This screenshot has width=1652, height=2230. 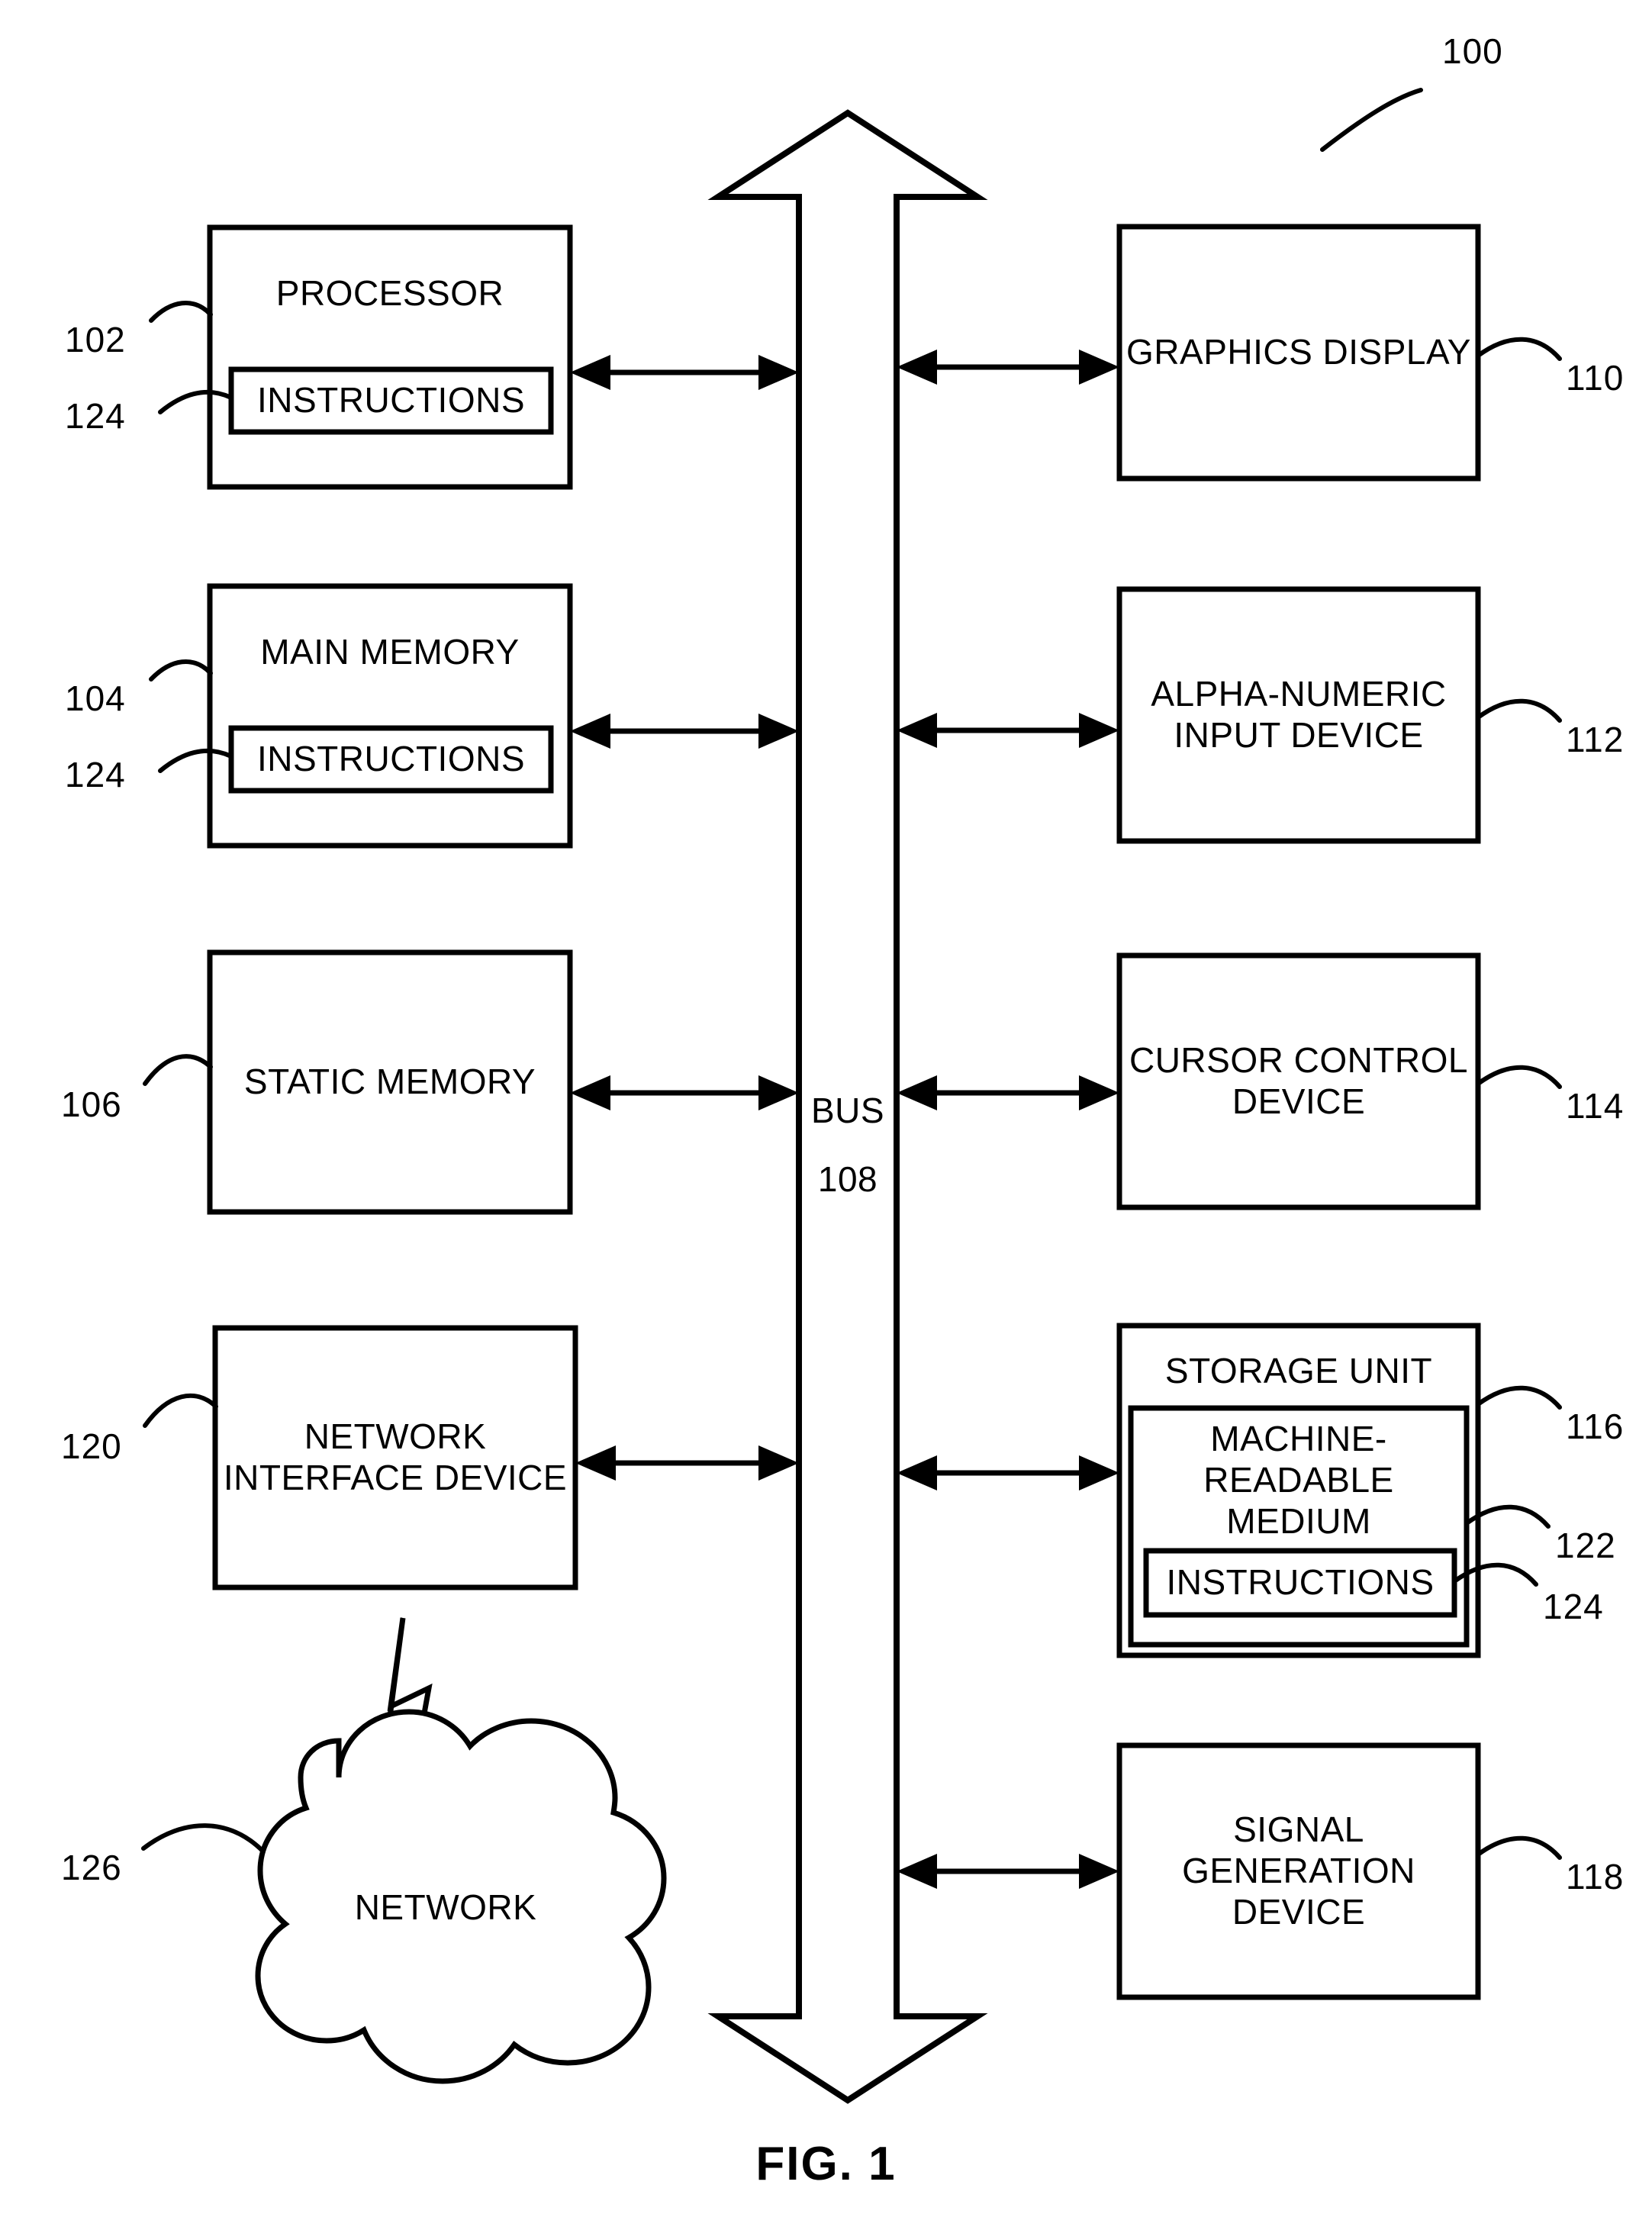 I want to click on connector-bus-graphics-display, so click(x=1008, y=368).